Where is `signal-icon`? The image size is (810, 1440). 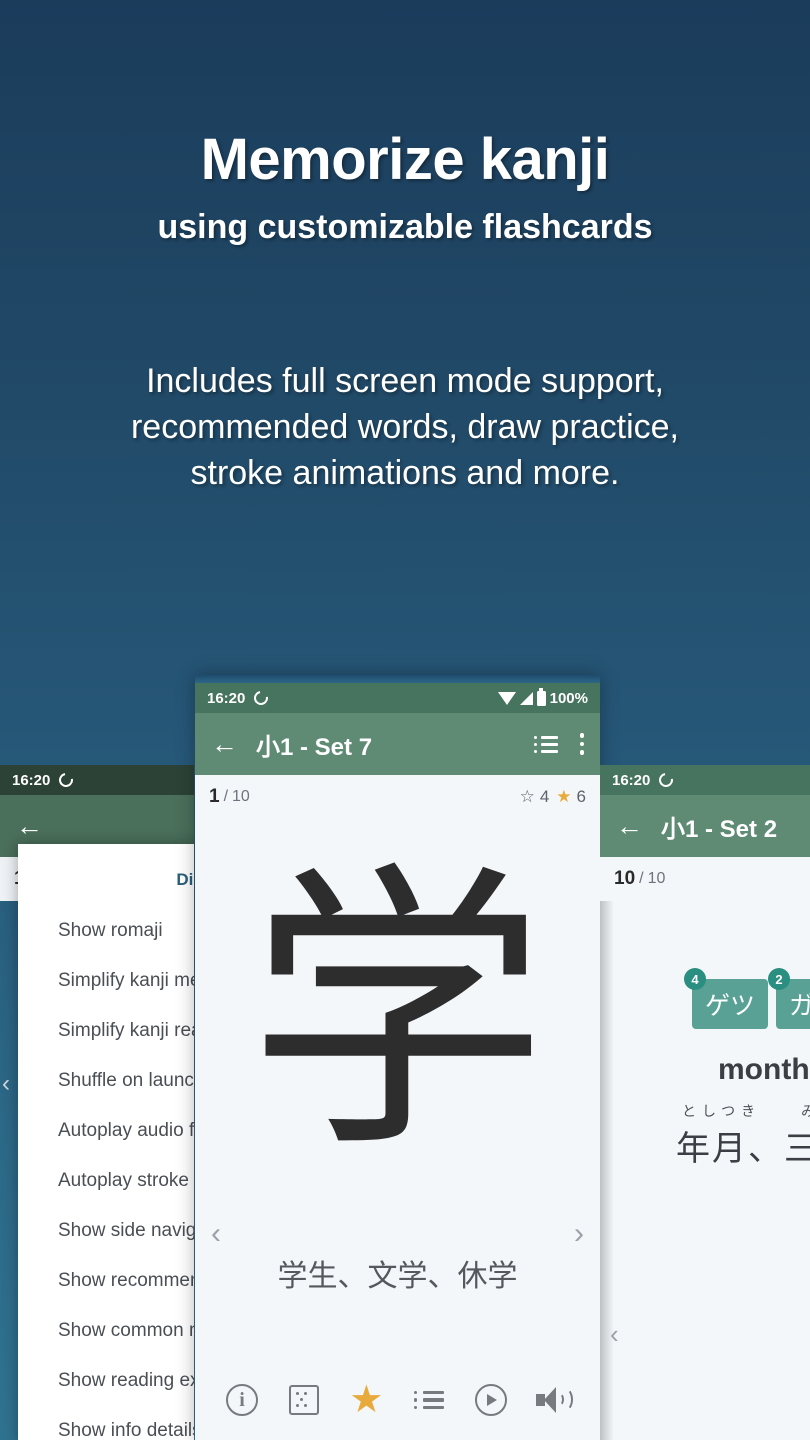 signal-icon is located at coordinates (526, 698).